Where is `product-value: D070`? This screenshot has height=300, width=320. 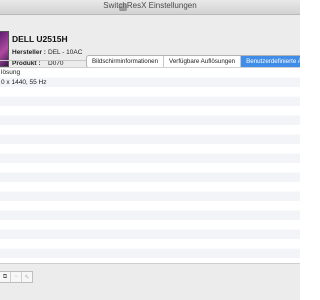
product-value: D070 is located at coordinates (56, 63).